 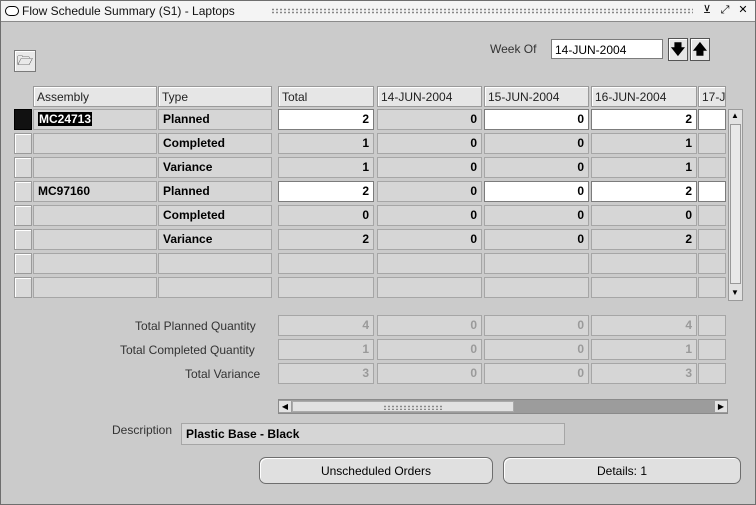 What do you see at coordinates (712, 349) in the screenshot?
I see `total-completed-day` at bounding box center [712, 349].